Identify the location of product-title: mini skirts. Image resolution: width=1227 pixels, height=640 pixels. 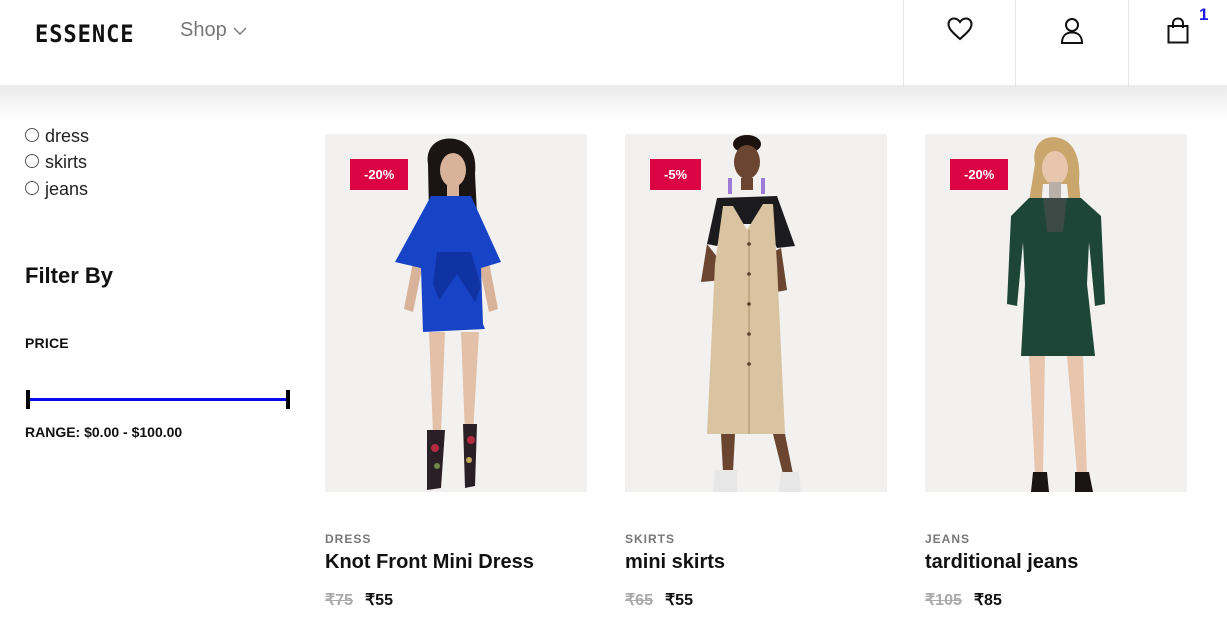
(756, 562).